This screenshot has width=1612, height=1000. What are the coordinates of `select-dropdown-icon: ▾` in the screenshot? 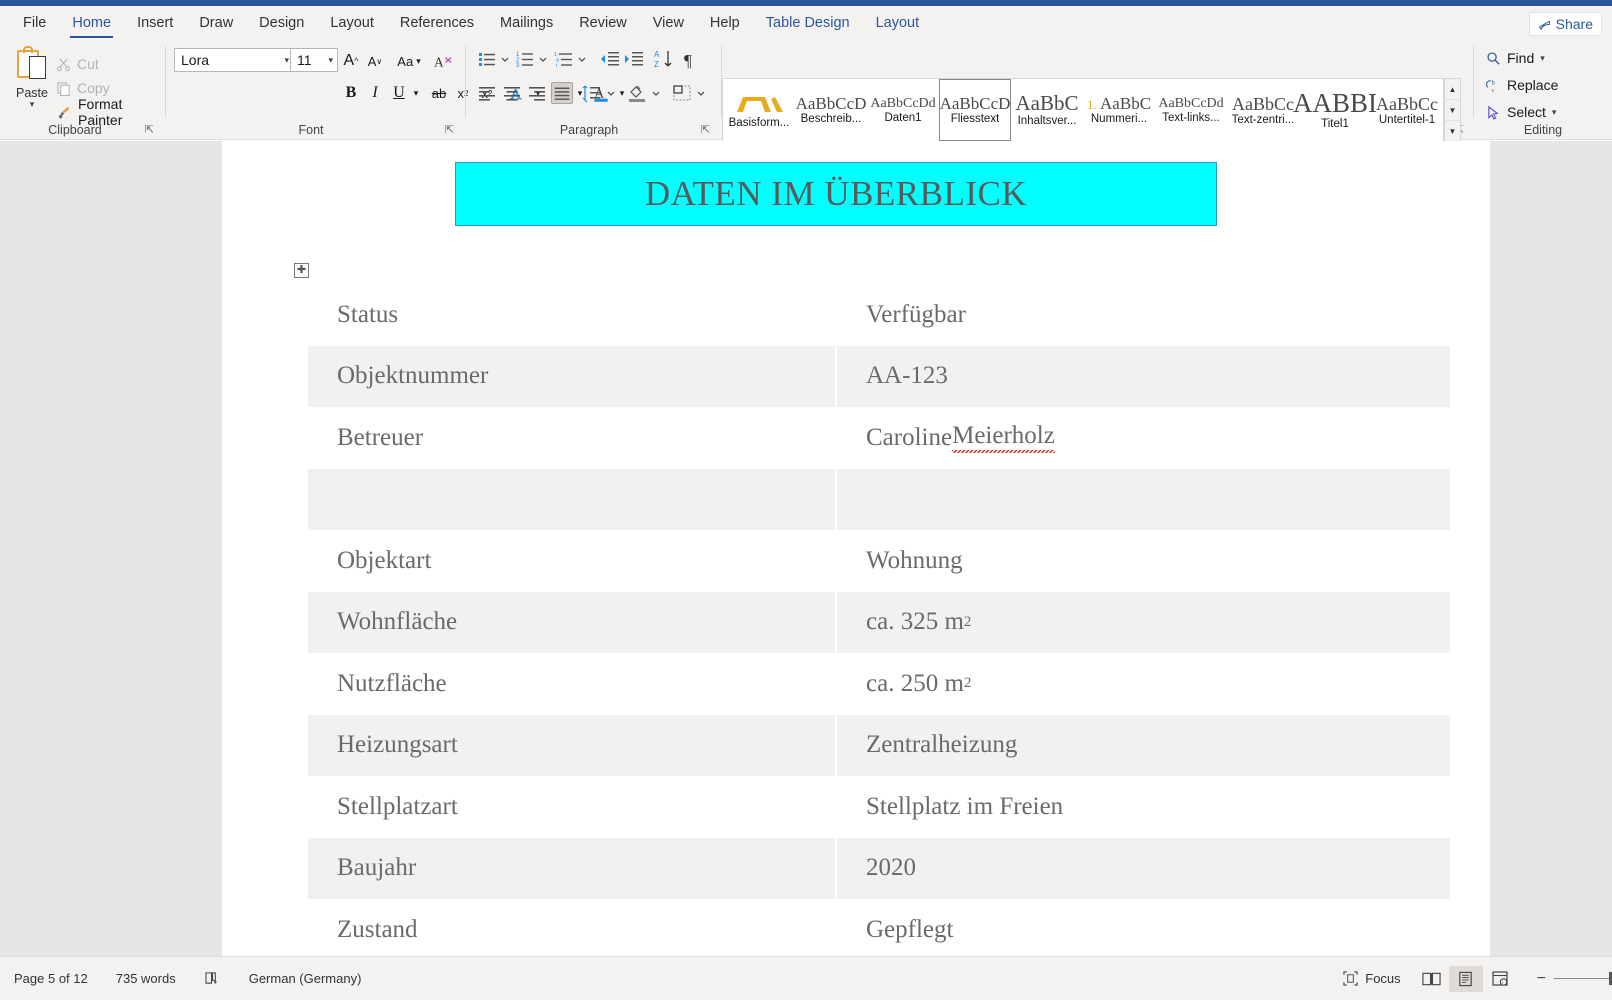 It's located at (1554, 112).